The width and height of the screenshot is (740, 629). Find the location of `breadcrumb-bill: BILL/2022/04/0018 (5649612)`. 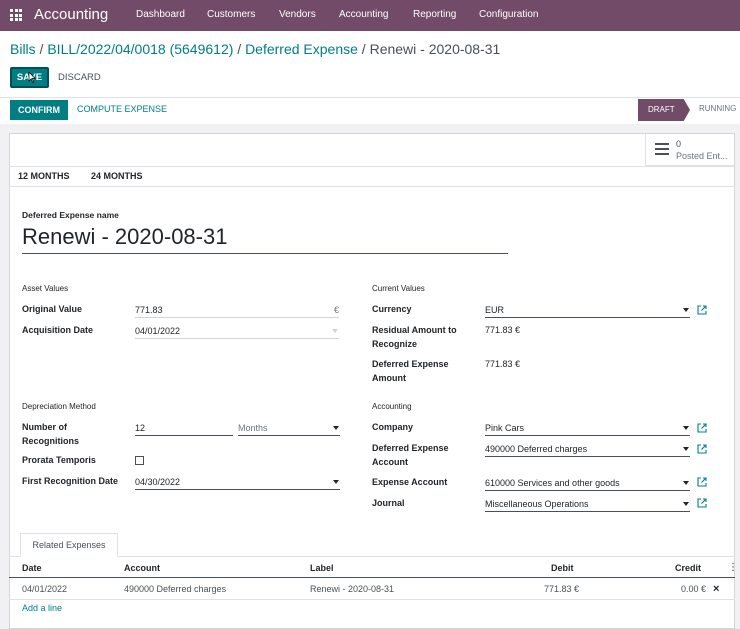

breadcrumb-bill: BILL/2022/04/0018 (5649612) is located at coordinates (140, 49).